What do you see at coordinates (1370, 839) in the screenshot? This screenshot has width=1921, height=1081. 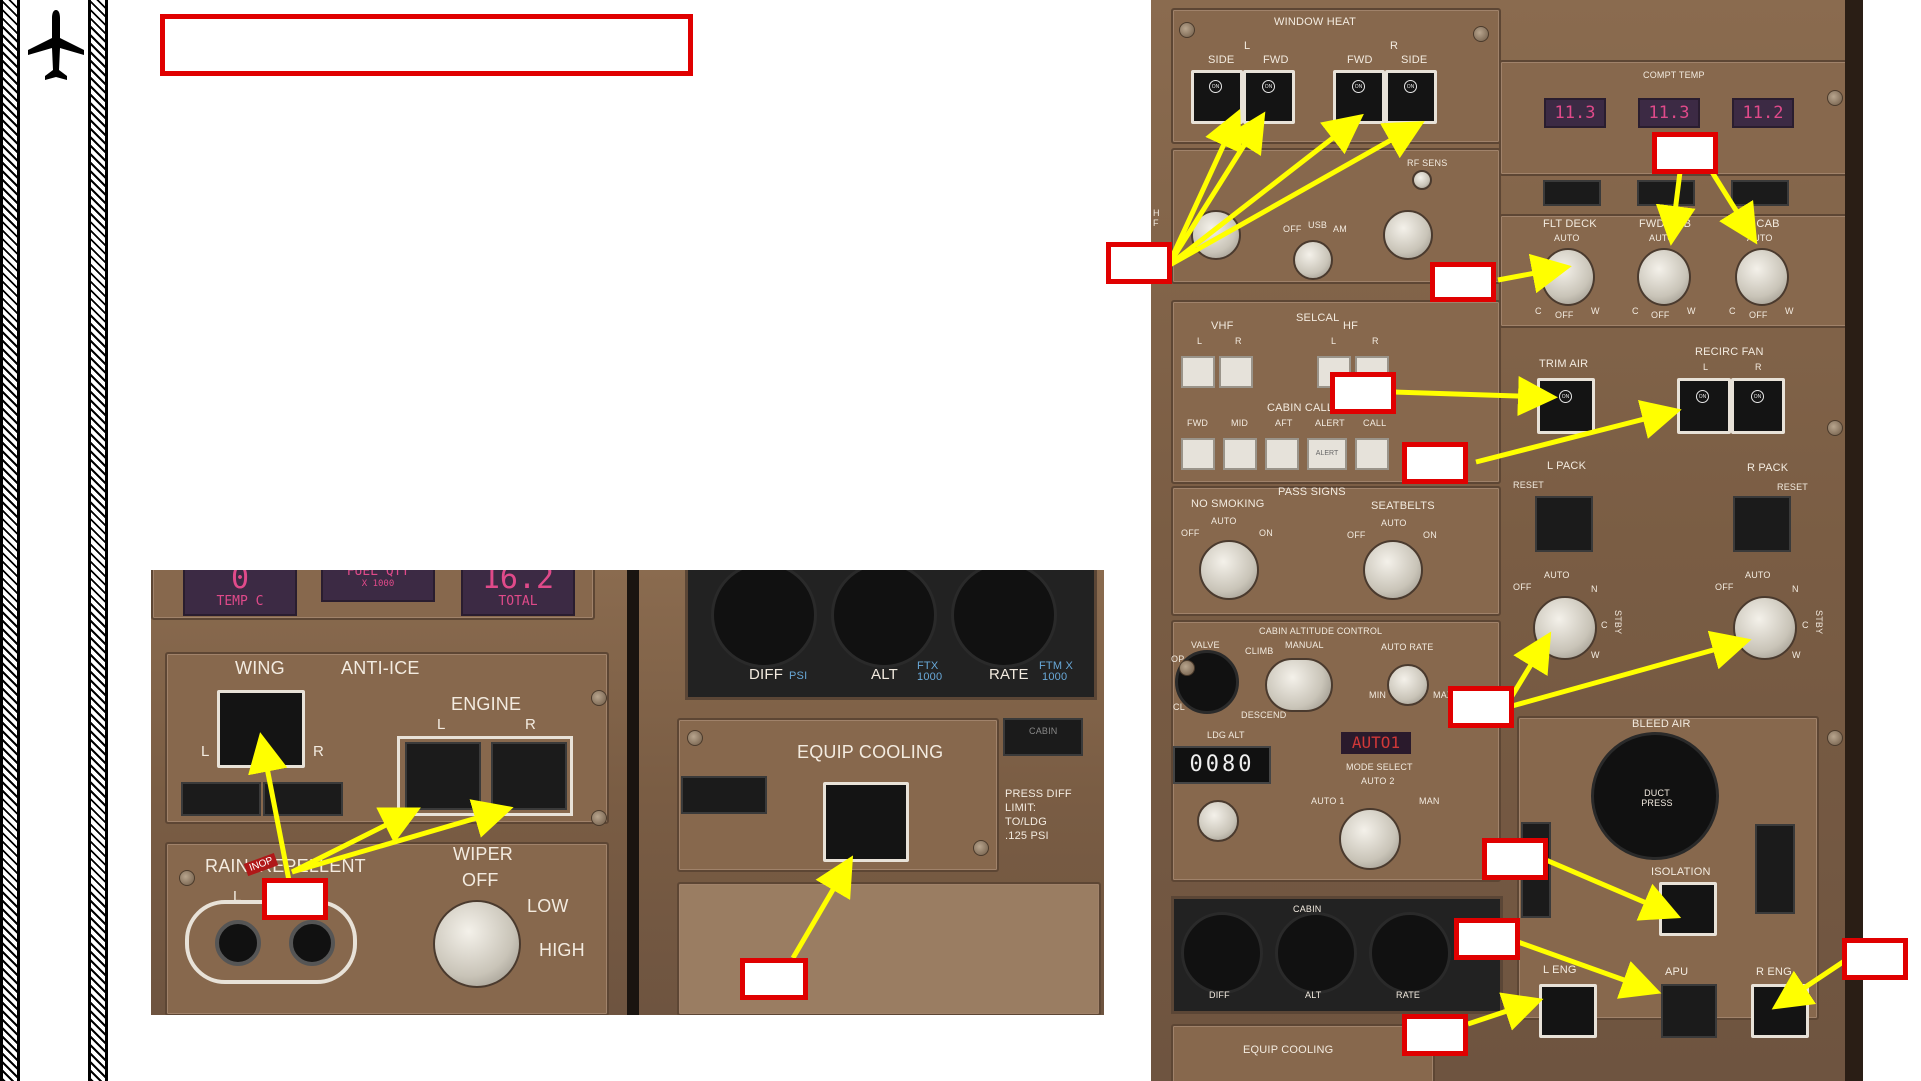 I see `mode-select-knob` at bounding box center [1370, 839].